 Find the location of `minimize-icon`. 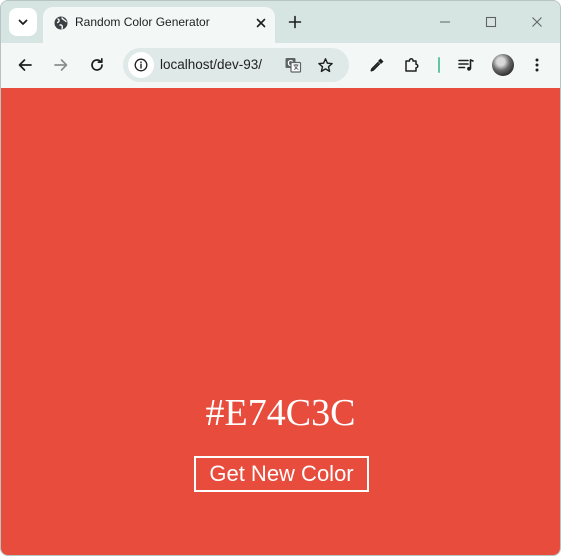

minimize-icon is located at coordinates (445, 22).